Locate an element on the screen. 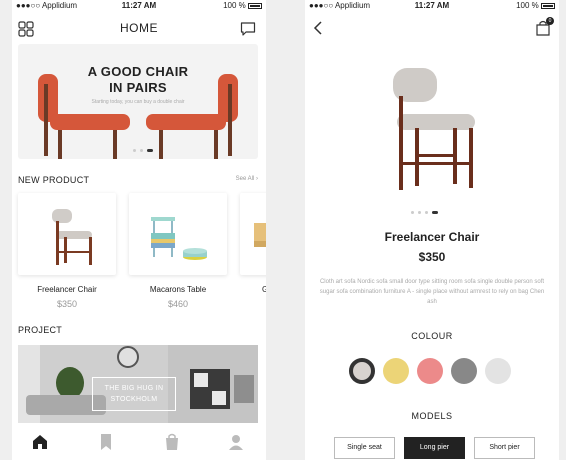  colour-options is located at coordinates (430, 371).